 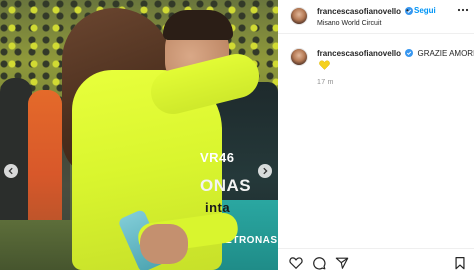 I want to click on comment-bubble-icon, so click(x=319, y=263).